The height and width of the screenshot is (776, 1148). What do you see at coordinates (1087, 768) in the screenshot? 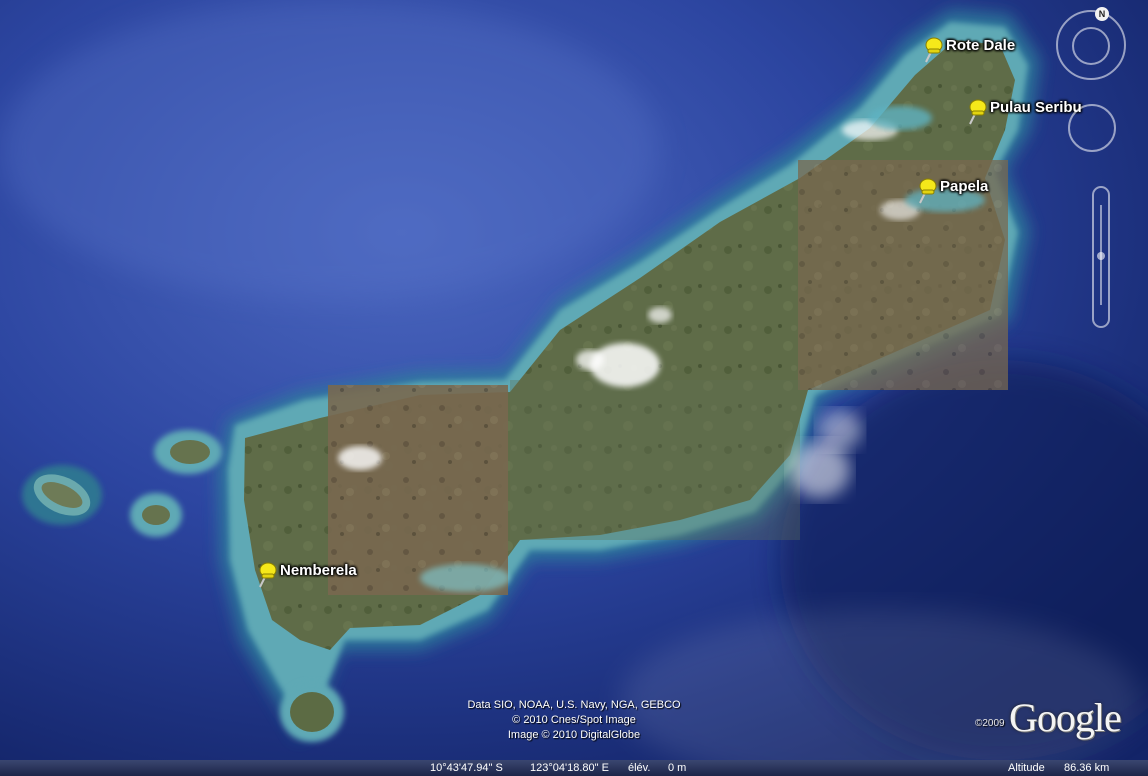
I see `altitude-readout: 86.36 km` at bounding box center [1087, 768].